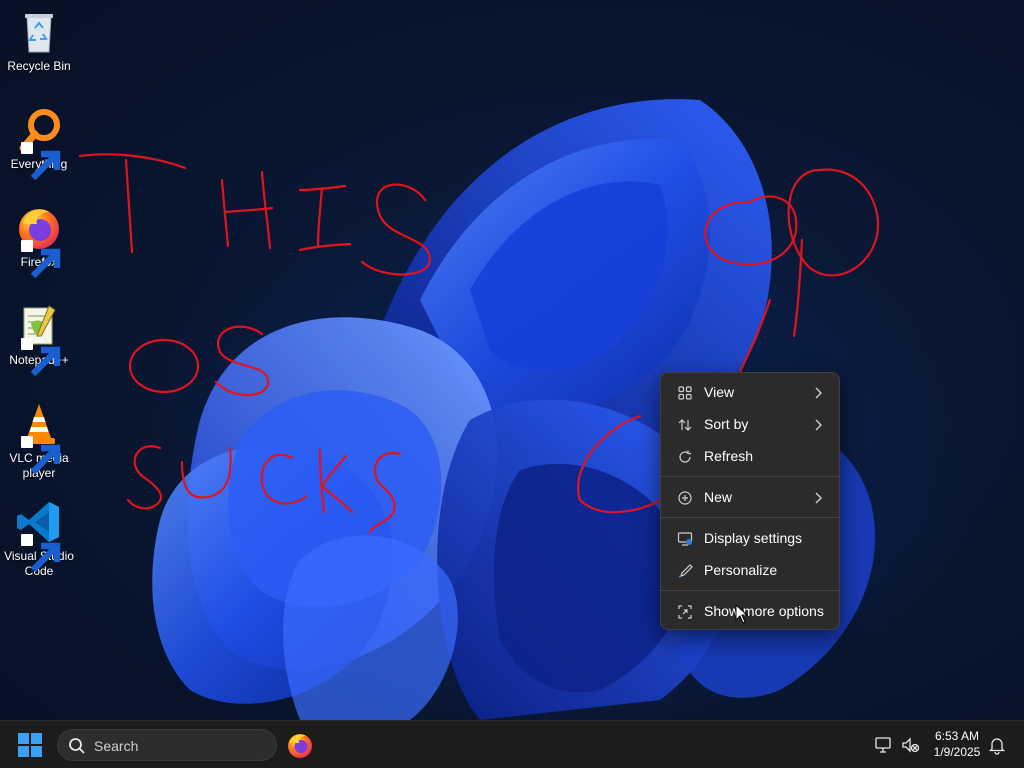 This screenshot has height=768, width=1024. What do you see at coordinates (957, 736) in the screenshot?
I see `clock-time: 6:53 AM` at bounding box center [957, 736].